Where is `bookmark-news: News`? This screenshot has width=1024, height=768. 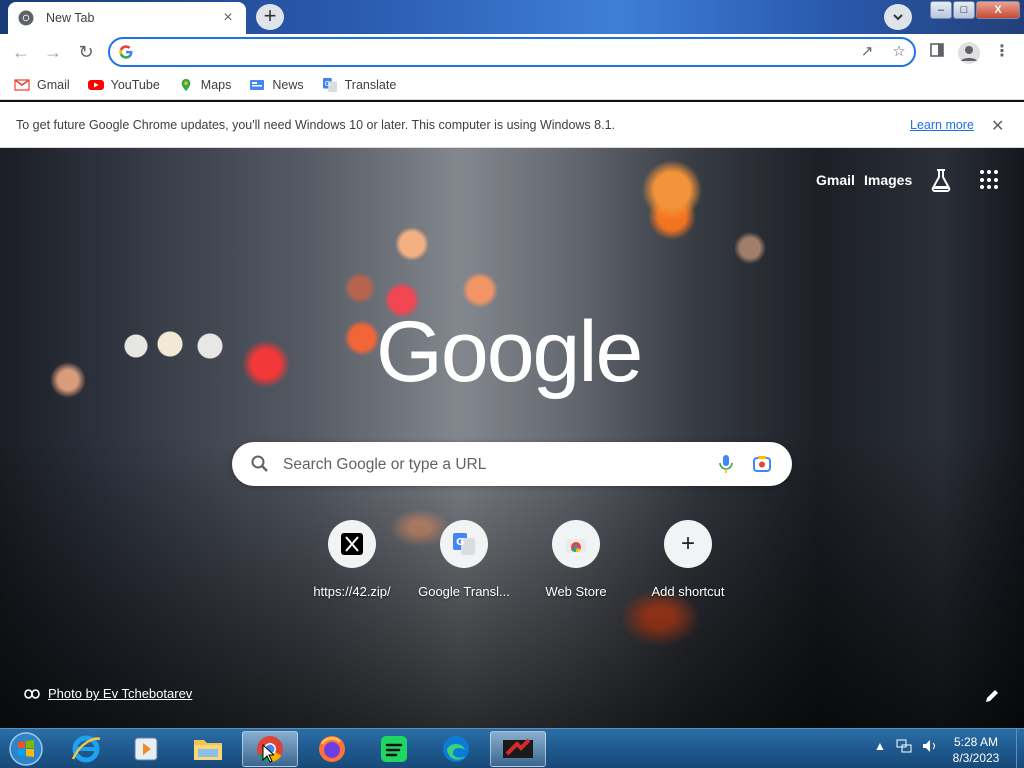
bookmark-news: News is located at coordinates (276, 85).